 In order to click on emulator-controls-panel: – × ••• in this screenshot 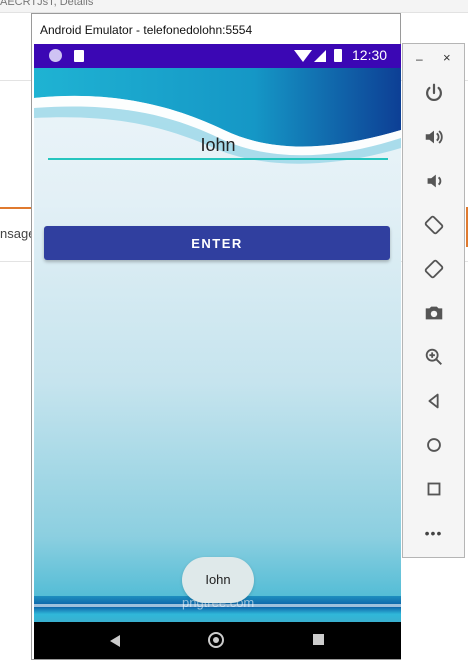, I will do `click(433, 300)`.